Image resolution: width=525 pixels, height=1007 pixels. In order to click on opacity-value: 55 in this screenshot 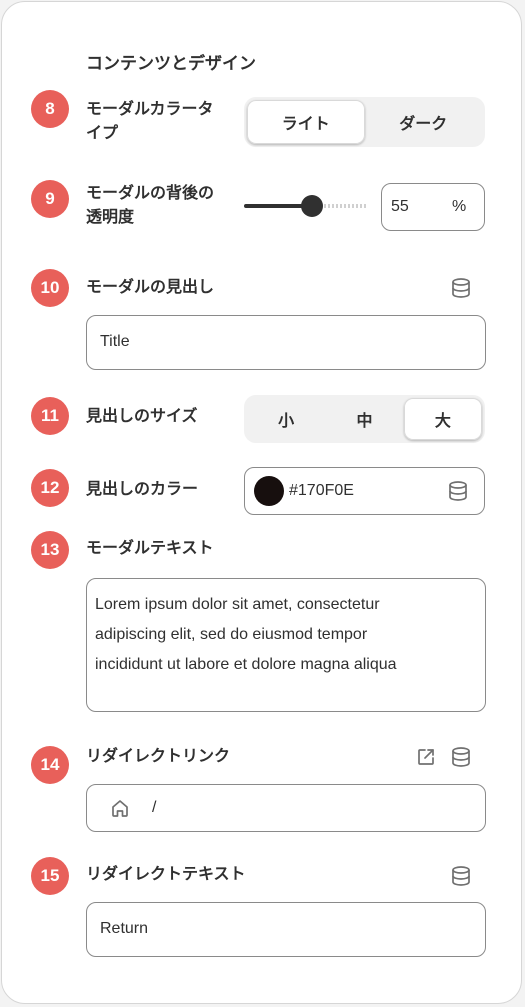, I will do `click(400, 206)`.